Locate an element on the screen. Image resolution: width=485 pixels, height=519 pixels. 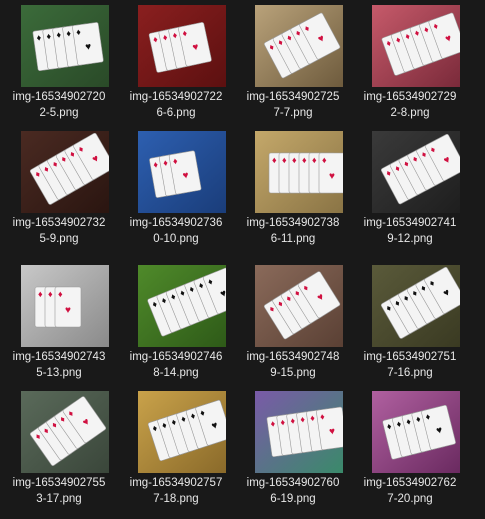
file-name: img-16534902720 2-5.png is located at coordinates (59, 105).